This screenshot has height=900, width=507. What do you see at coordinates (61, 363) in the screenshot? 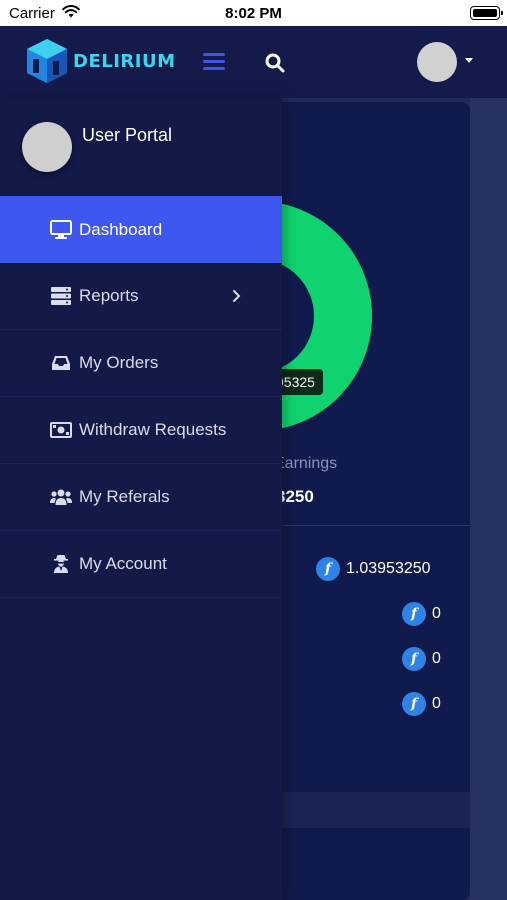
I see `inbox-icon` at bounding box center [61, 363].